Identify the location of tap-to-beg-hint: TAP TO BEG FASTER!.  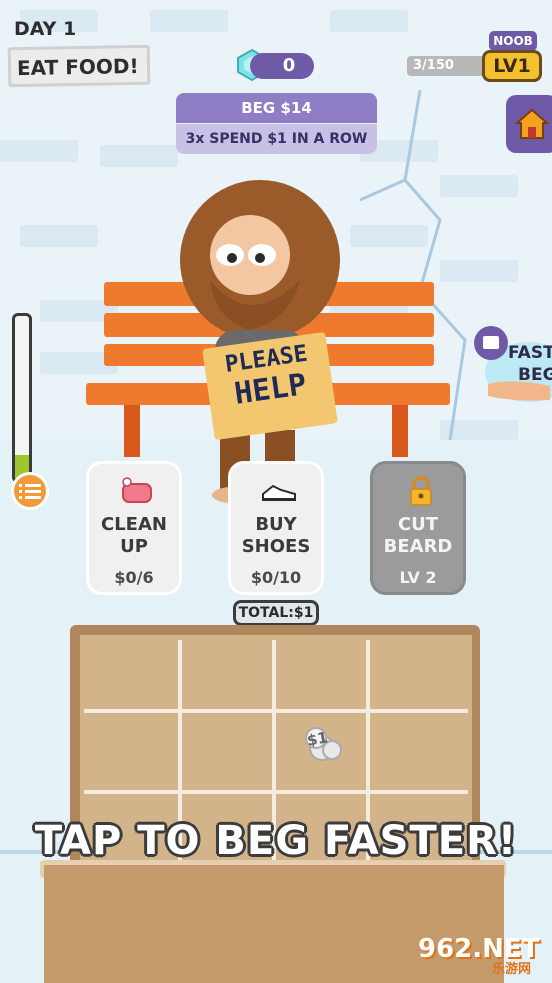
(276, 841).